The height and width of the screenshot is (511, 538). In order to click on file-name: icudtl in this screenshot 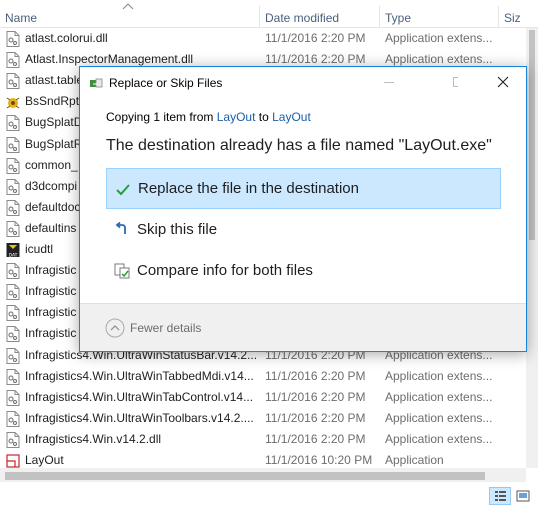, I will do `click(39, 249)`.